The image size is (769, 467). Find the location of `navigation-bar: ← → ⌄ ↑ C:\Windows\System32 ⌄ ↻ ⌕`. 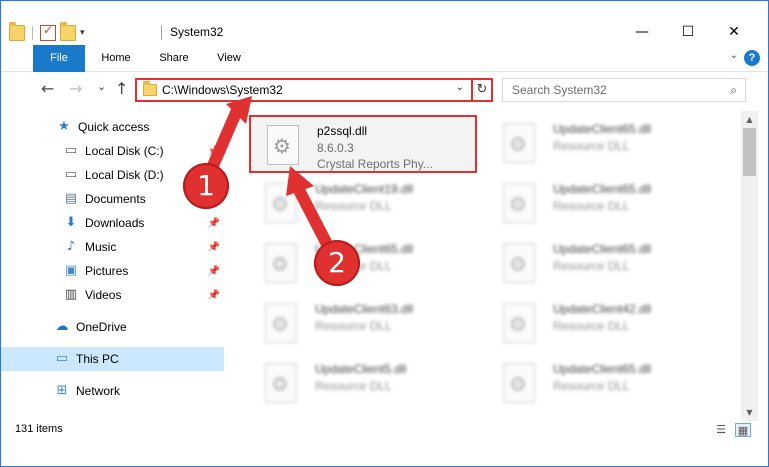

navigation-bar: ← → ⌄ ↑ C:\Windows\System32 ⌄ ↻ ⌕ is located at coordinates (384, 91).